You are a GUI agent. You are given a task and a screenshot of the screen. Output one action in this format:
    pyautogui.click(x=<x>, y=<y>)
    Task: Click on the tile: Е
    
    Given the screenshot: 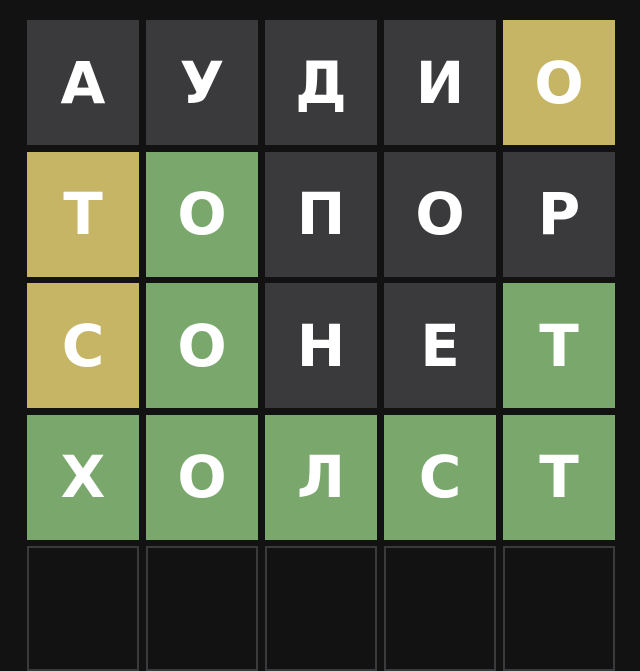 What is the action you would take?
    pyautogui.click(x=440, y=345)
    